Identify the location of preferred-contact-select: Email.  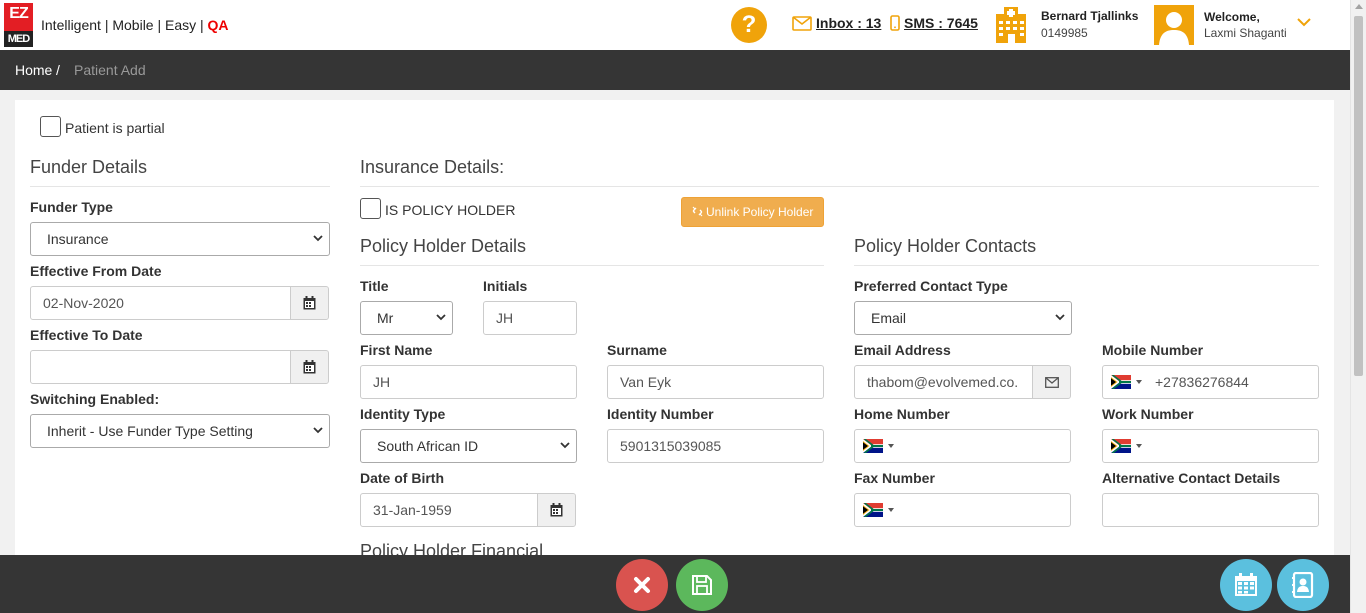
(963, 318).